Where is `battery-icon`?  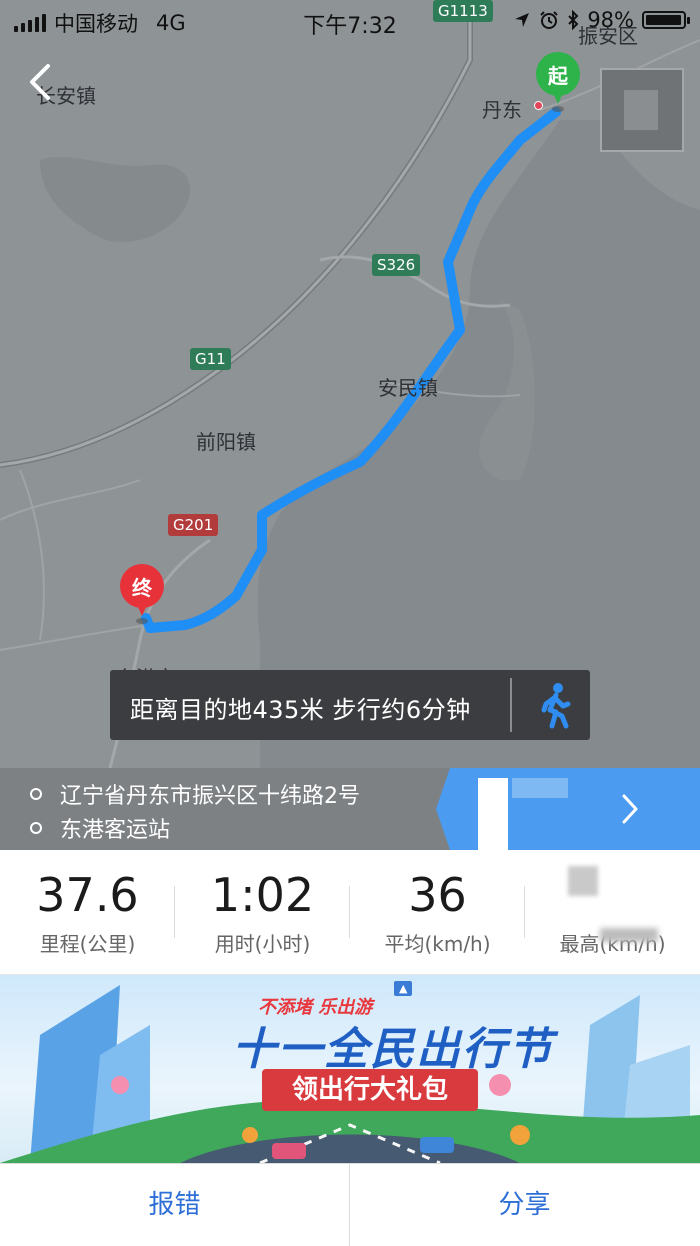 battery-icon is located at coordinates (666, 20).